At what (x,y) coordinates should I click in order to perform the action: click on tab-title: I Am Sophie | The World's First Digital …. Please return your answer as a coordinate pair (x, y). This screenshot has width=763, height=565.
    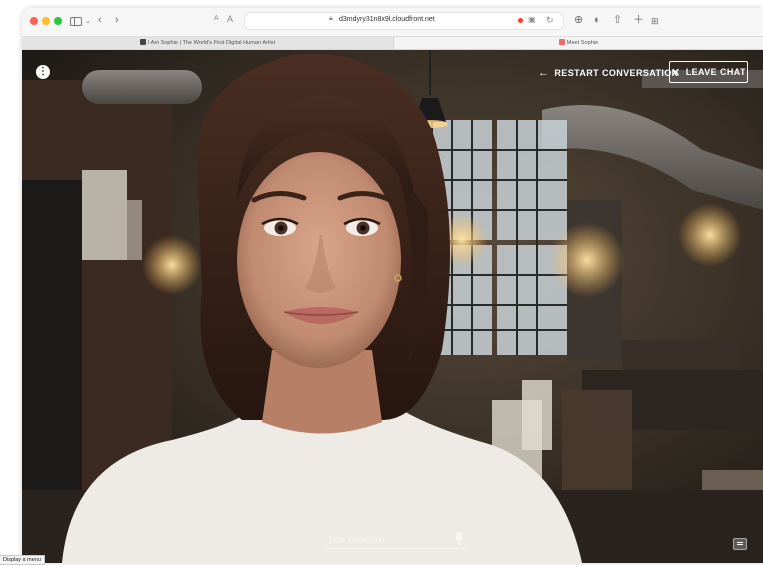
    Looking at the image, I should click on (211, 43).